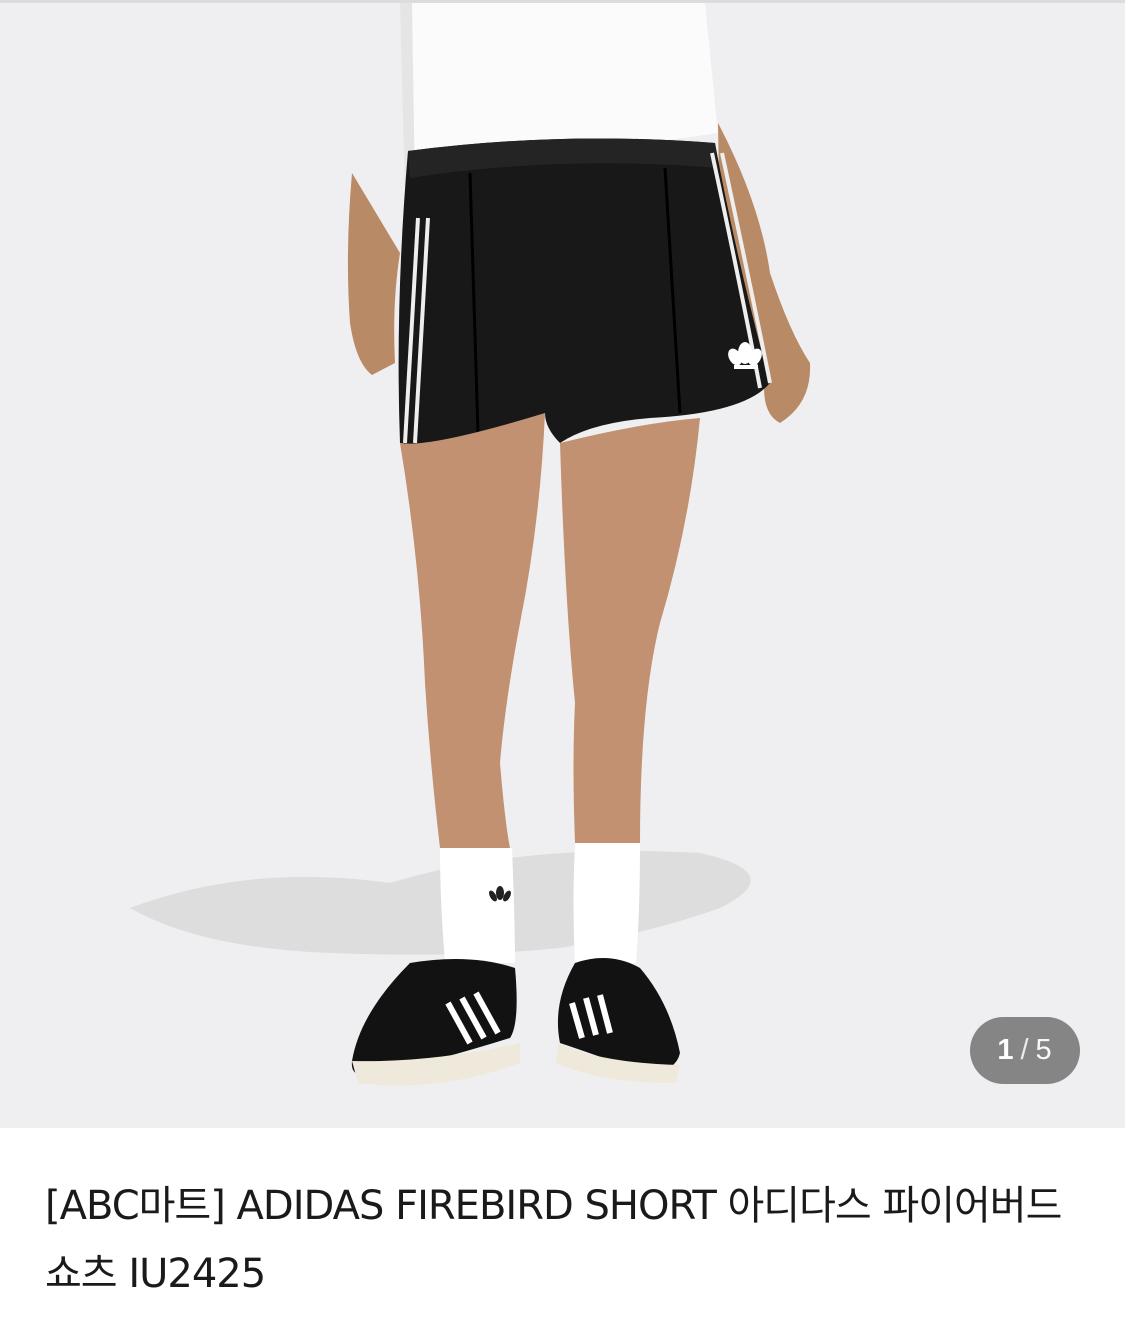  I want to click on image-counter-total: 5, so click(1044, 1050).